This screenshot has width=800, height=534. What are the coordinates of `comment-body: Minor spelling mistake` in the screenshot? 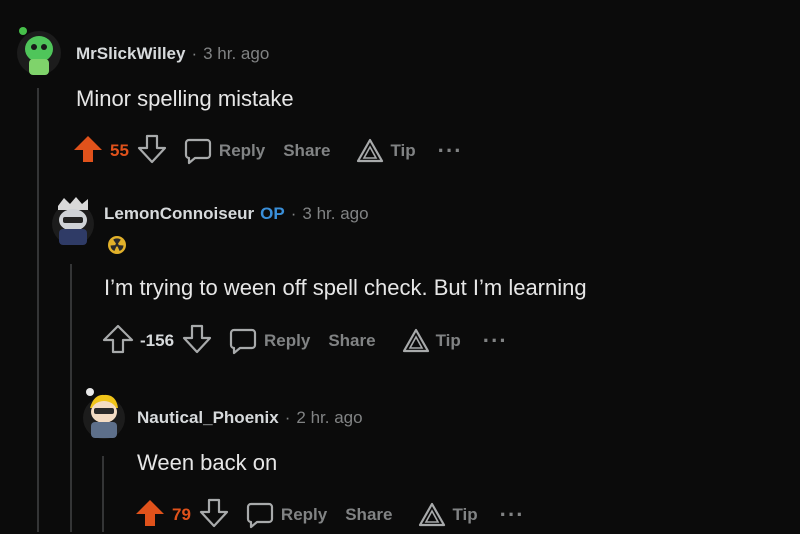 It's located at (185, 98).